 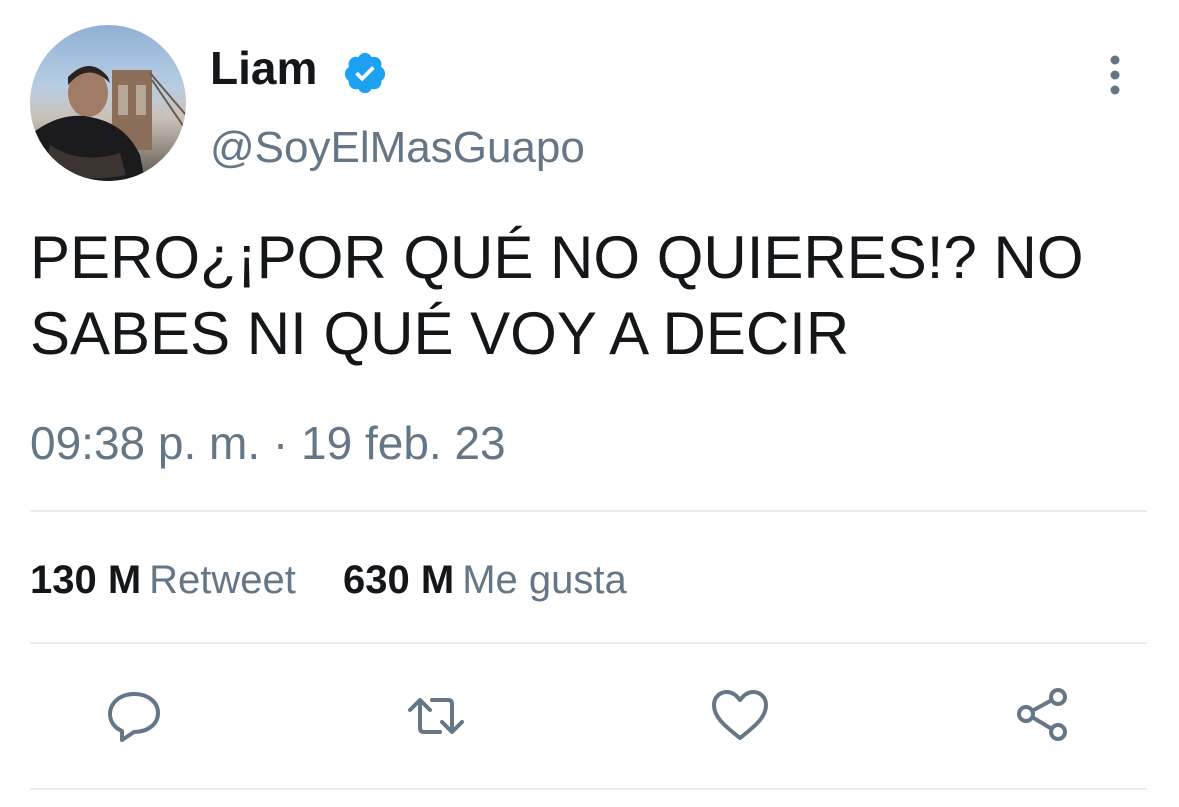 I want to click on like-stat: 630 M Me gusta, so click(x=485, y=580).